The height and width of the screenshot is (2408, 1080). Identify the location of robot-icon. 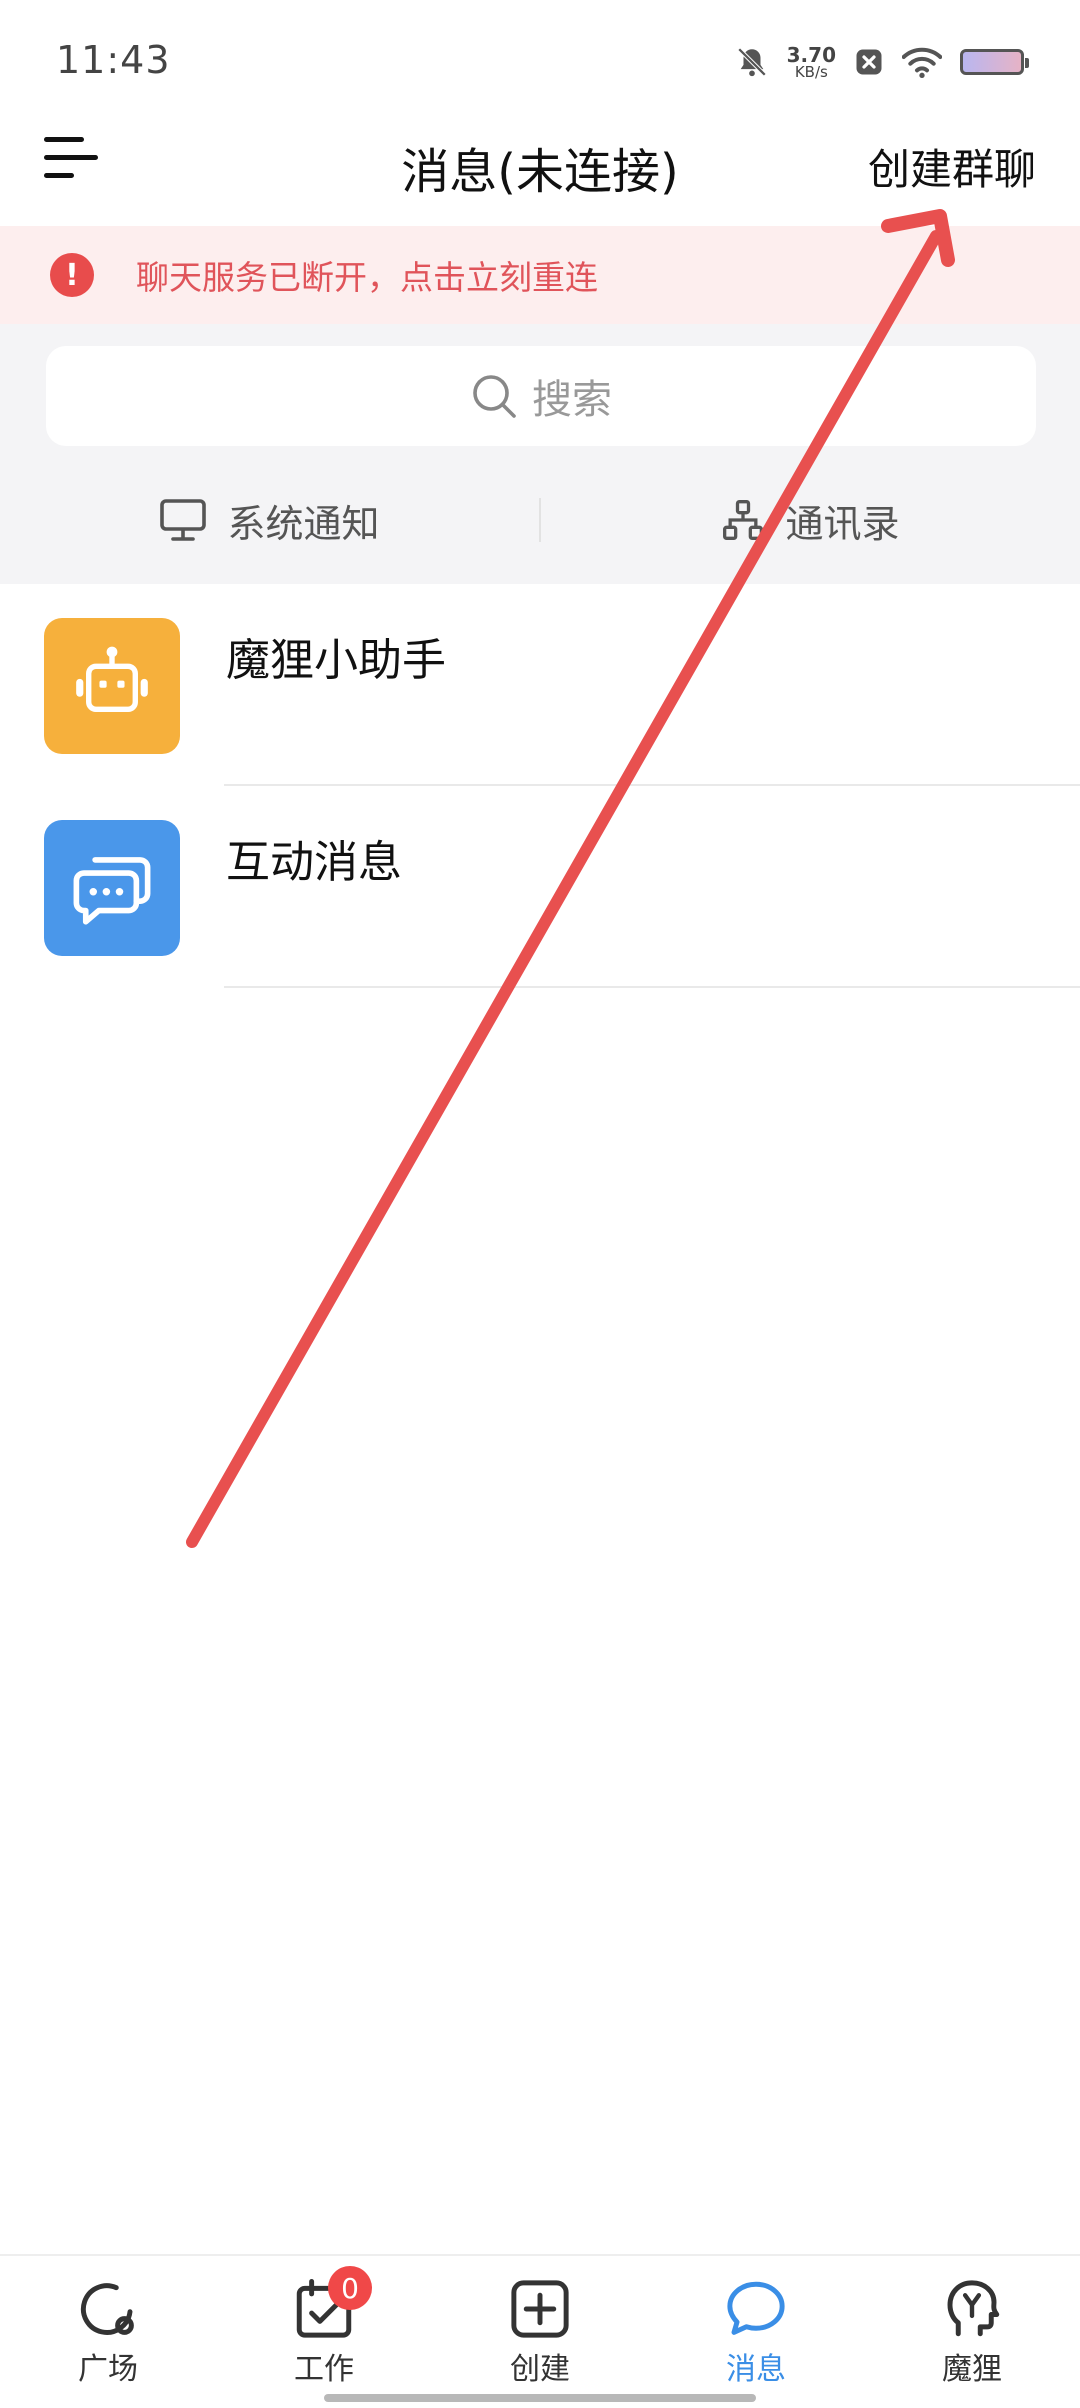
(112, 679).